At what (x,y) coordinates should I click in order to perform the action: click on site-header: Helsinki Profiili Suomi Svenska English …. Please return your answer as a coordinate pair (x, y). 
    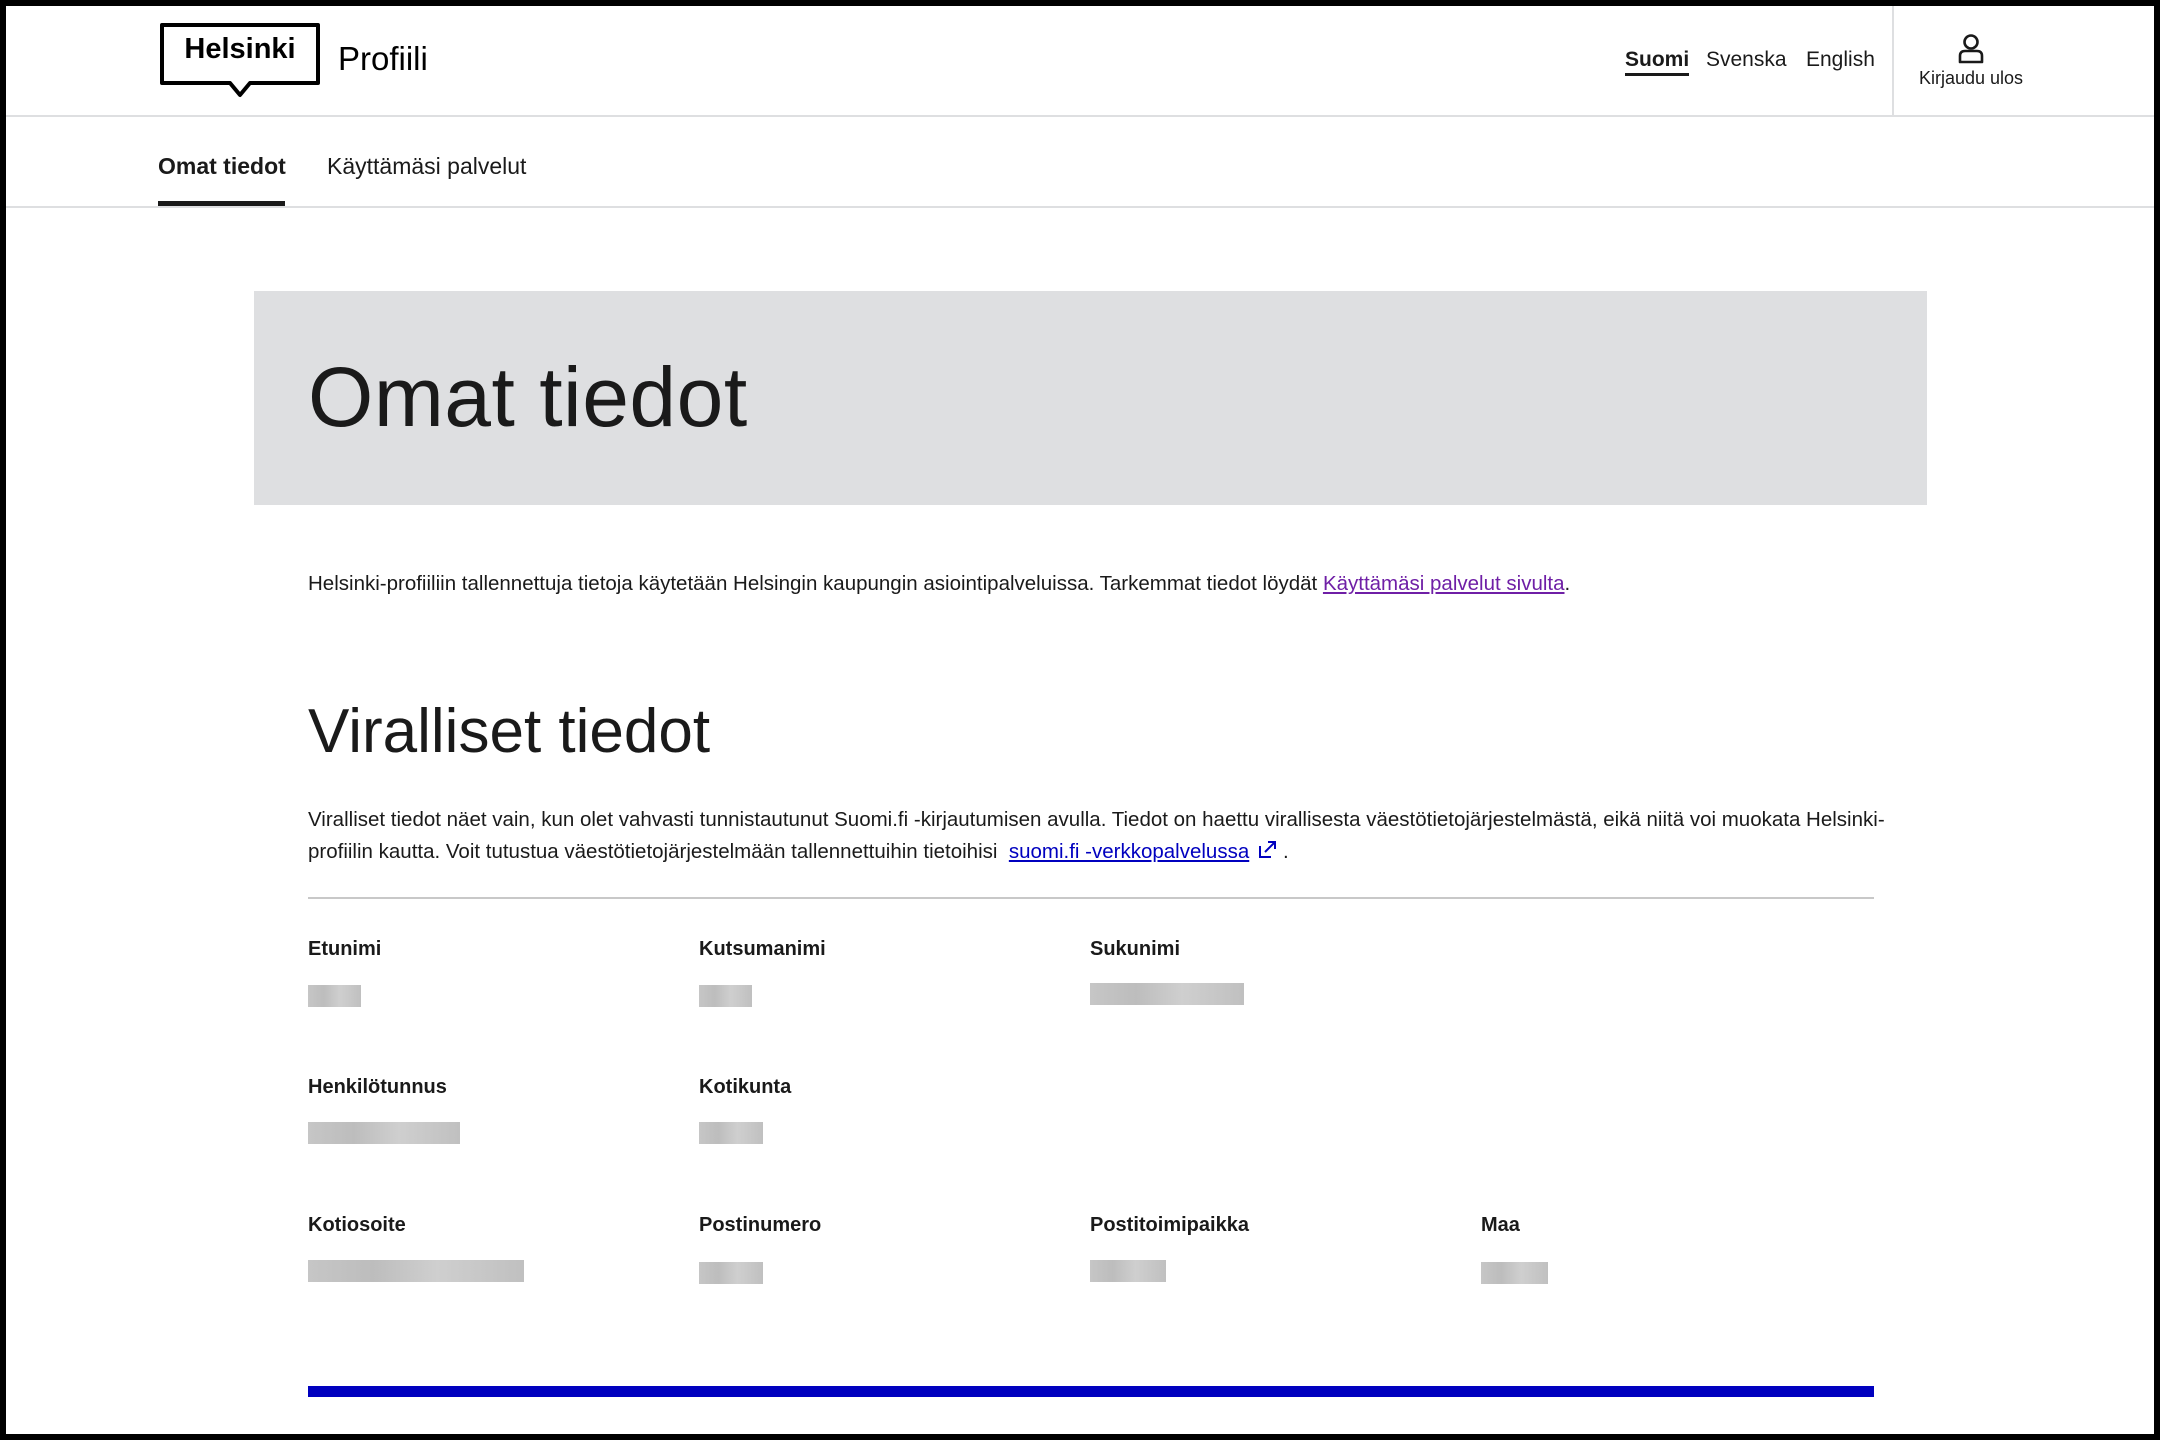
    Looking at the image, I should click on (1080, 61).